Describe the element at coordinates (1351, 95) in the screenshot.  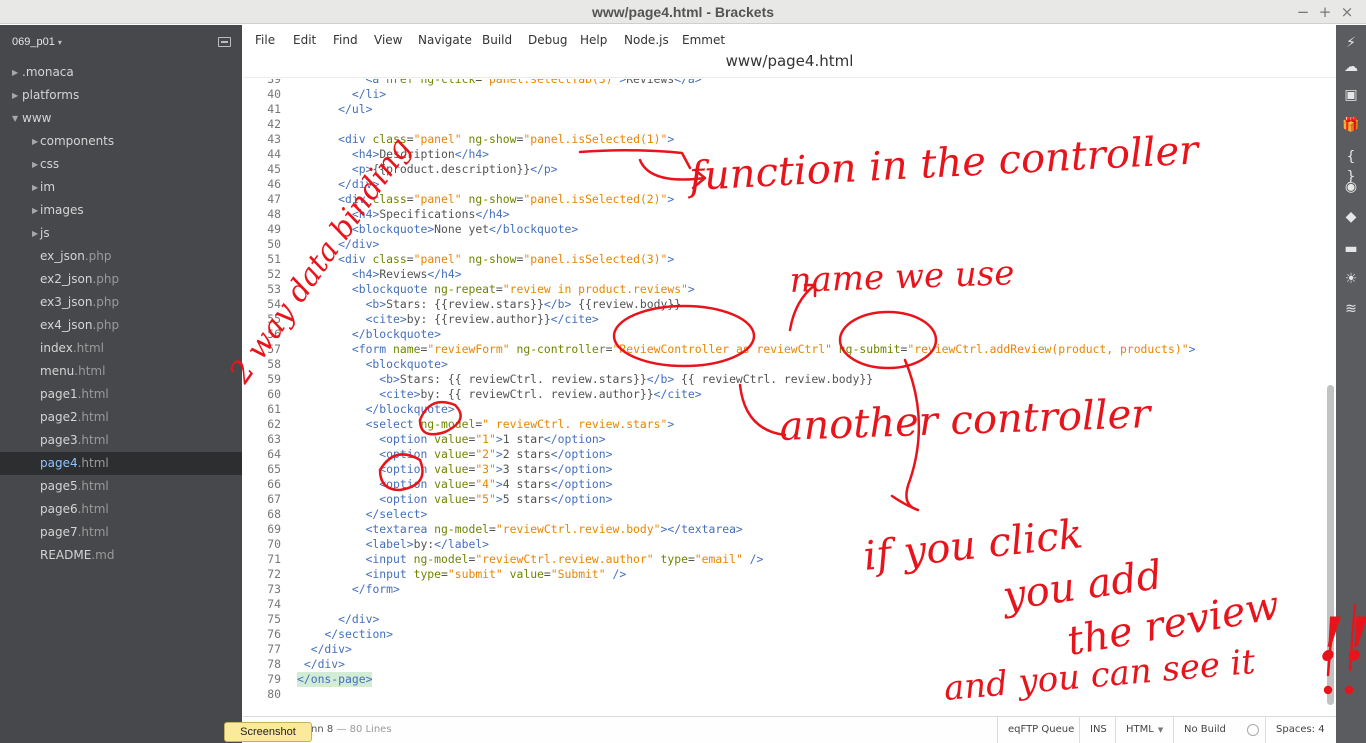
I see `android-icon: ▣` at that location.